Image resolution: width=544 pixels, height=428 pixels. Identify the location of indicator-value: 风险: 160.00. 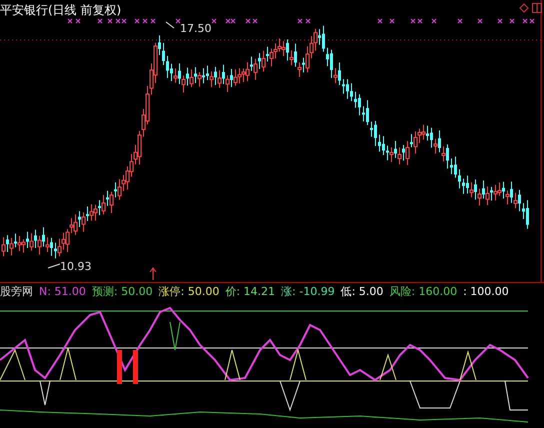
(423, 291).